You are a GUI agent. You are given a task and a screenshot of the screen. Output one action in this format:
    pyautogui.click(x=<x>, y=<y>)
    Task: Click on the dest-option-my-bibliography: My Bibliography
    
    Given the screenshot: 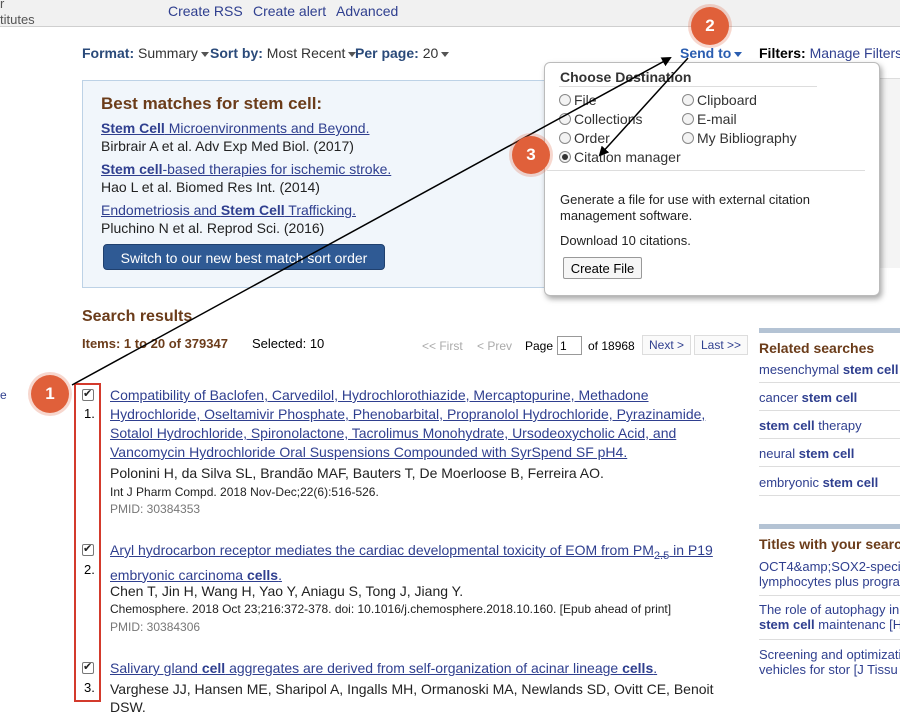 What is the action you would take?
    pyautogui.click(x=739, y=138)
    